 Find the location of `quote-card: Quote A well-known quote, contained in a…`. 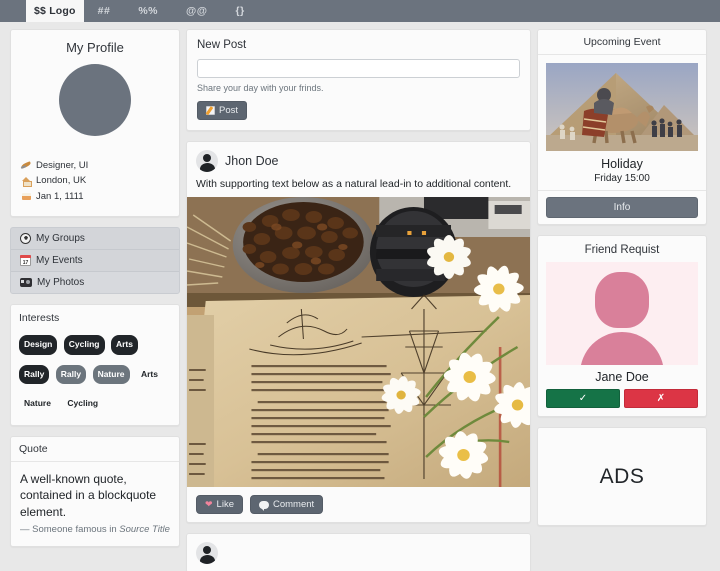

quote-card: Quote A well-known quote, contained in a… is located at coordinates (95, 491).